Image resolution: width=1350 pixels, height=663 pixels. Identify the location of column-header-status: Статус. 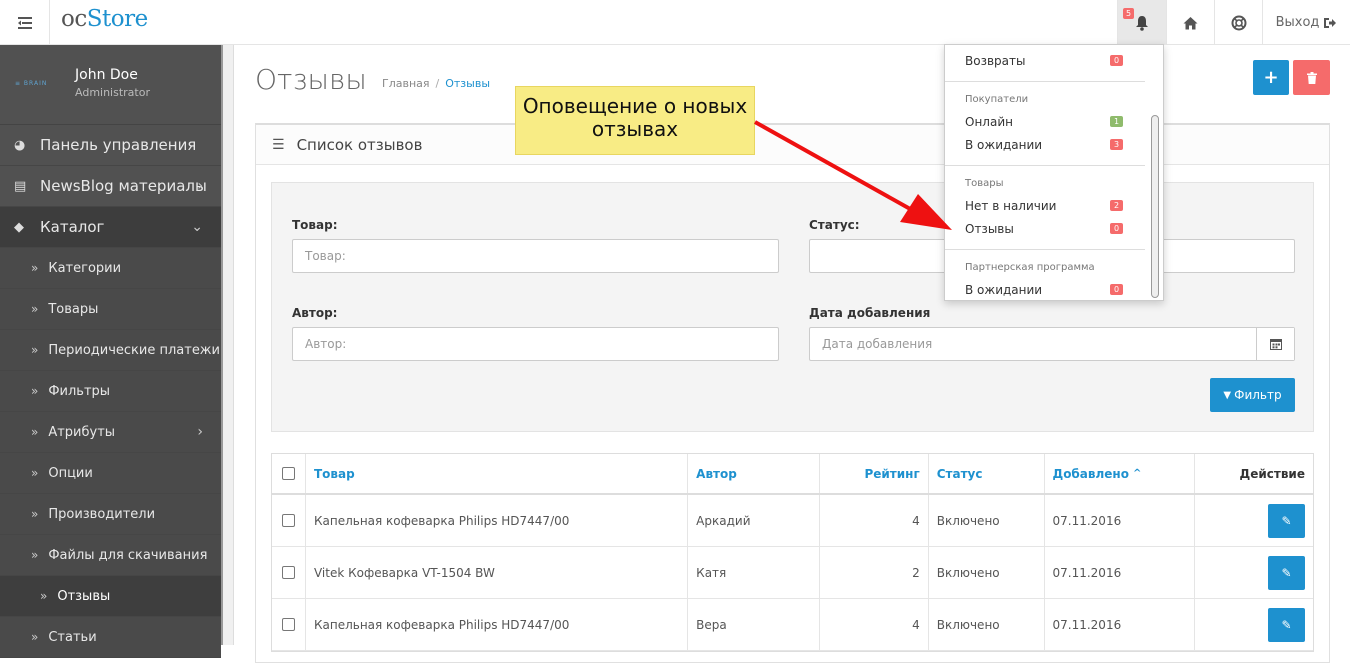
(987, 473).